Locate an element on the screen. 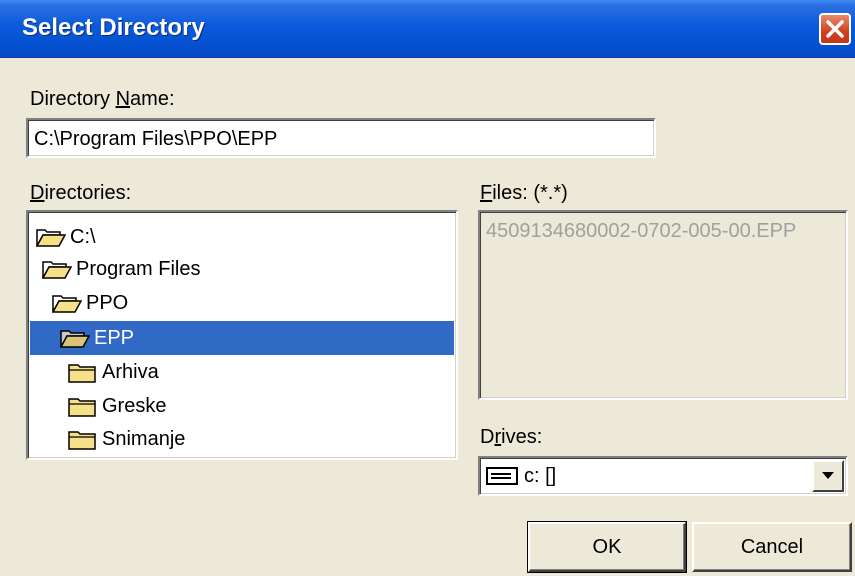  files-list: 4509134680002-0702-005-00.EPP is located at coordinates (663, 305).